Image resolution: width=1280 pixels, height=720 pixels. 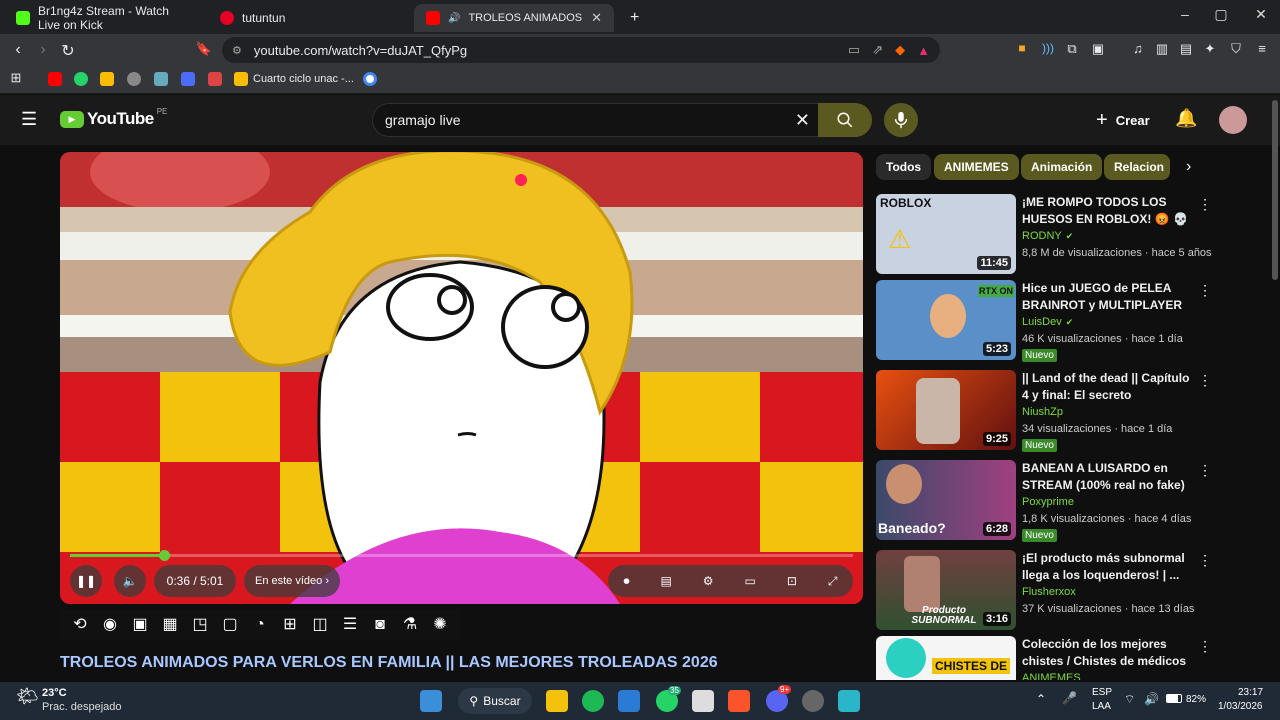 What do you see at coordinates (813, 701) in the screenshot?
I see `app-icon` at bounding box center [813, 701].